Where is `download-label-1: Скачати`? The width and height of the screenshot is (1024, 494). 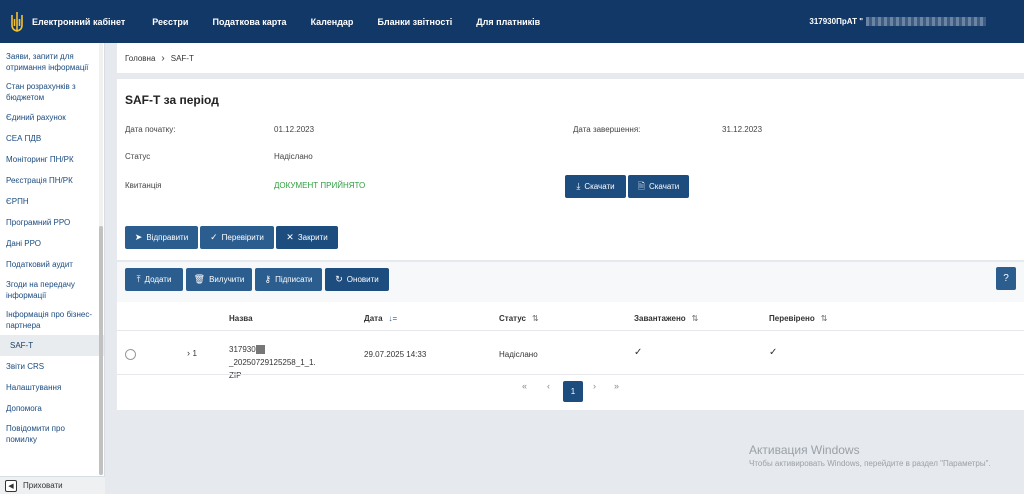
download-label-1: Скачати is located at coordinates (599, 186).